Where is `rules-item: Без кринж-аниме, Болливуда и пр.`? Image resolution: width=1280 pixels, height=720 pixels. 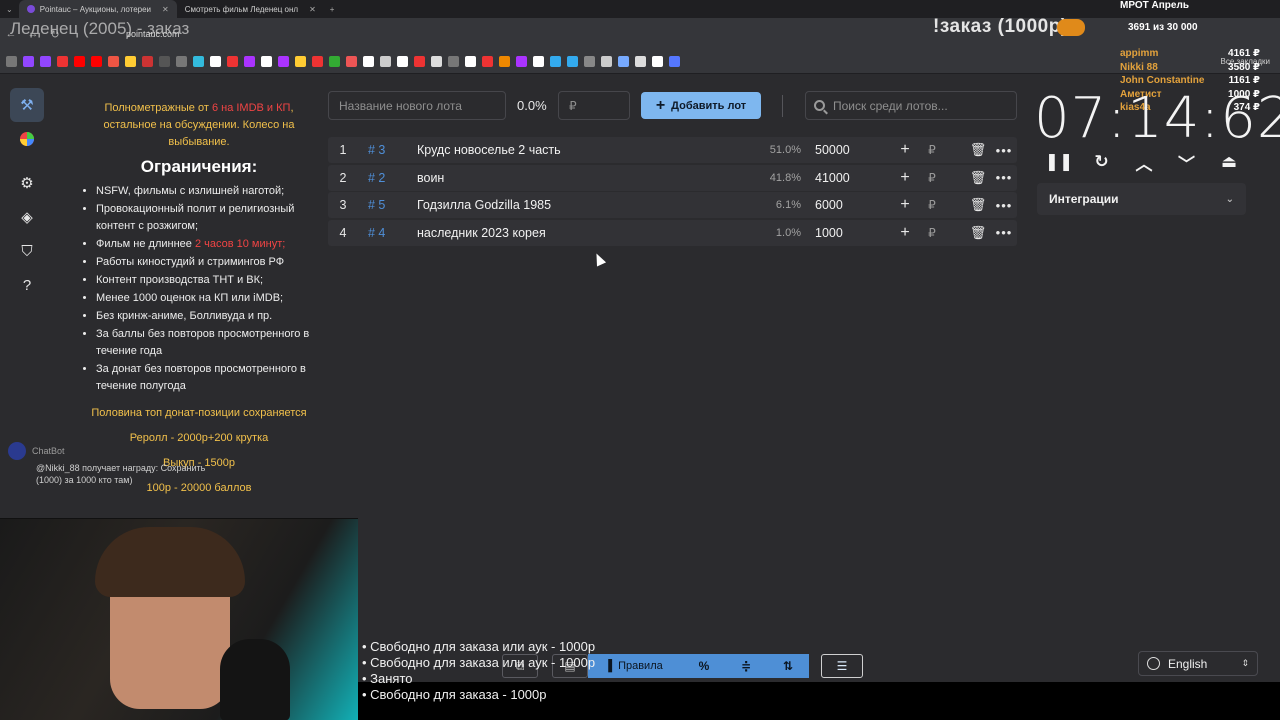 rules-item: Без кринж-аниме, Болливуда и пр. is located at coordinates (207, 316).